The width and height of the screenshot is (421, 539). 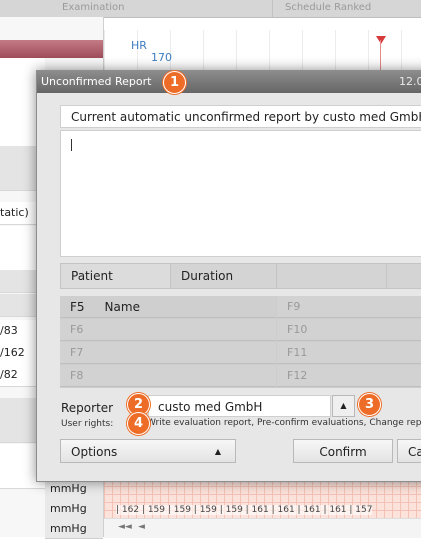 What do you see at coordinates (94, 452) in the screenshot?
I see `options-button-label: Options` at bounding box center [94, 452].